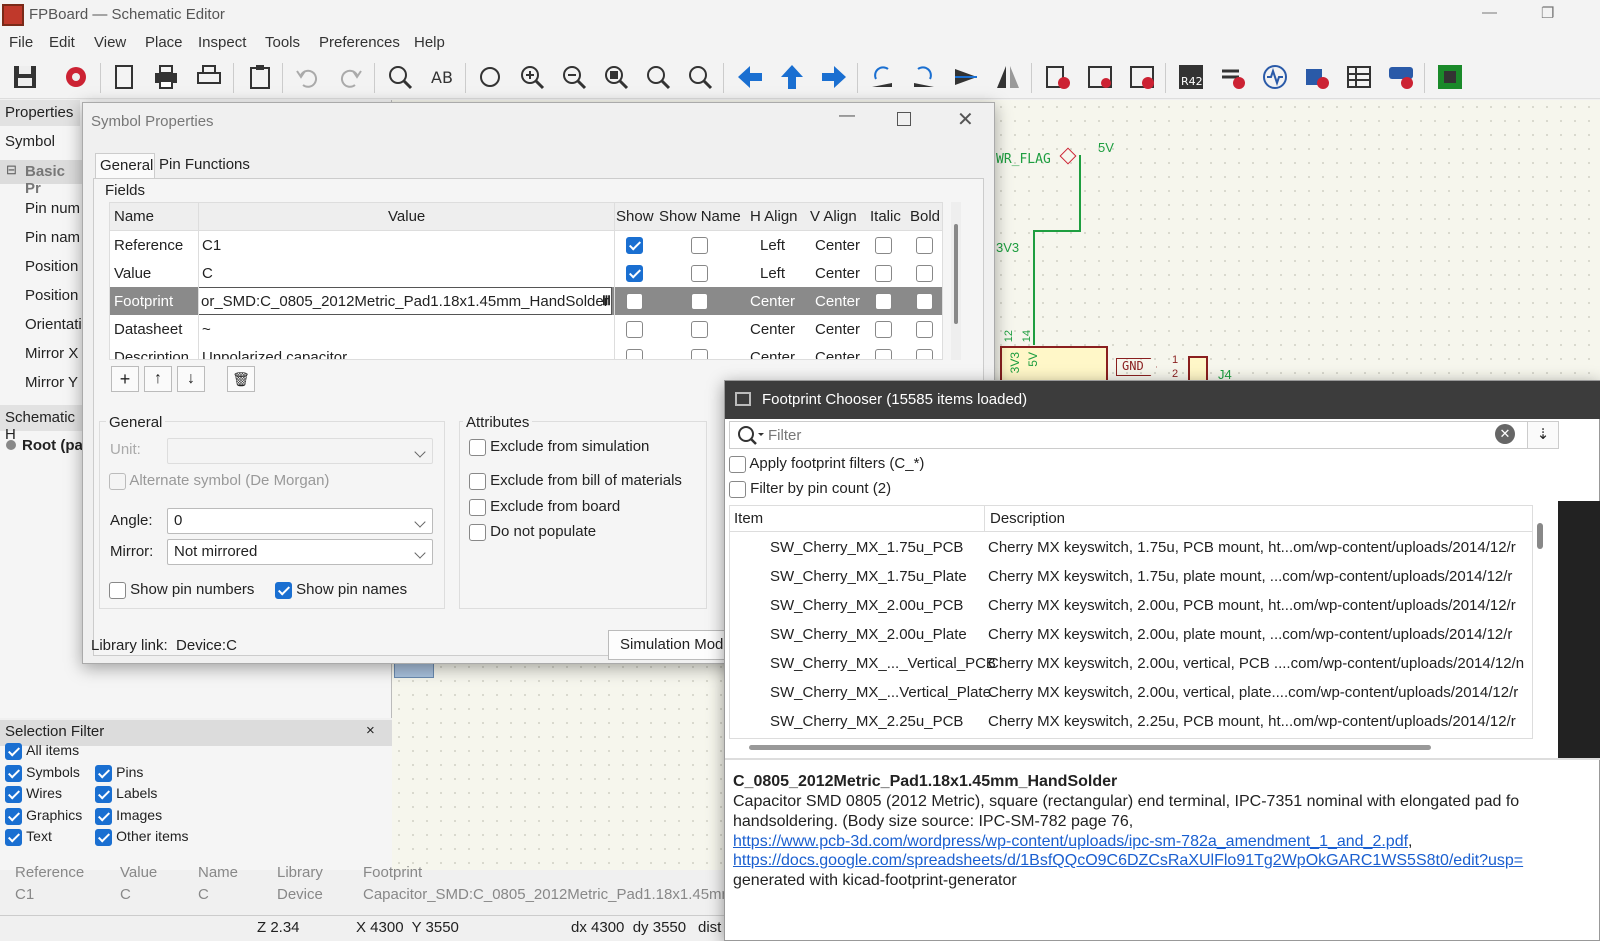  I want to click on filter-pin-count-option: Filter by pin count (2), so click(810, 489).